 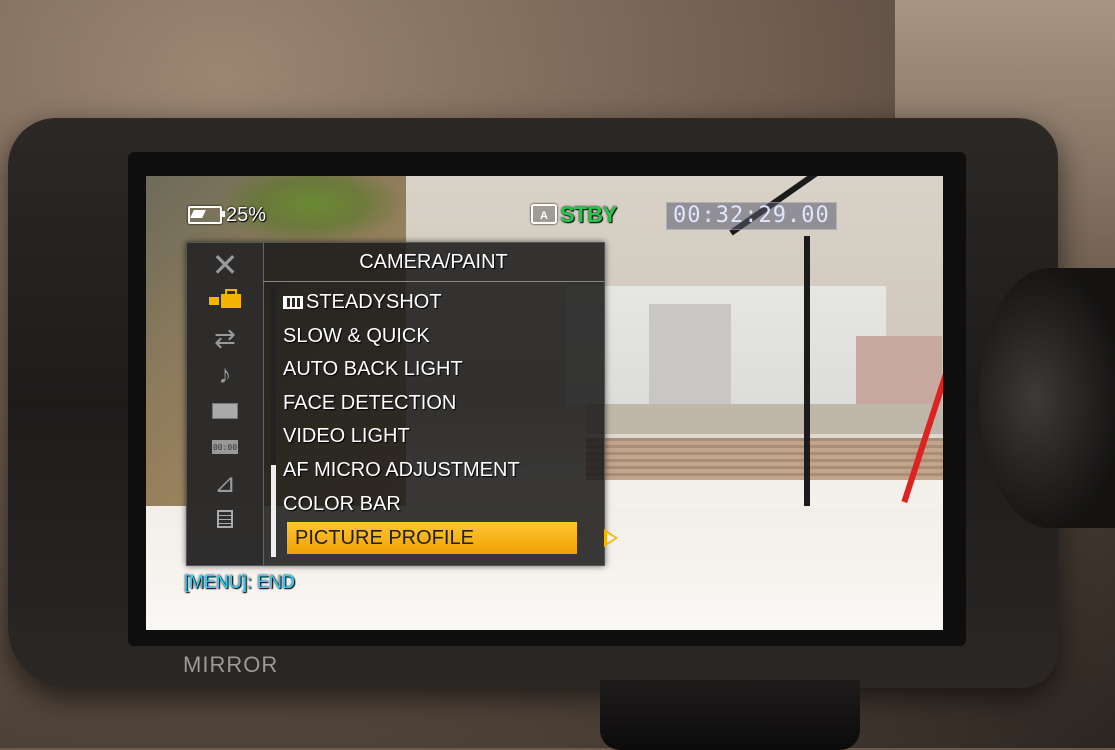 I want to click on mirror-label: MIRROR, so click(x=231, y=664).